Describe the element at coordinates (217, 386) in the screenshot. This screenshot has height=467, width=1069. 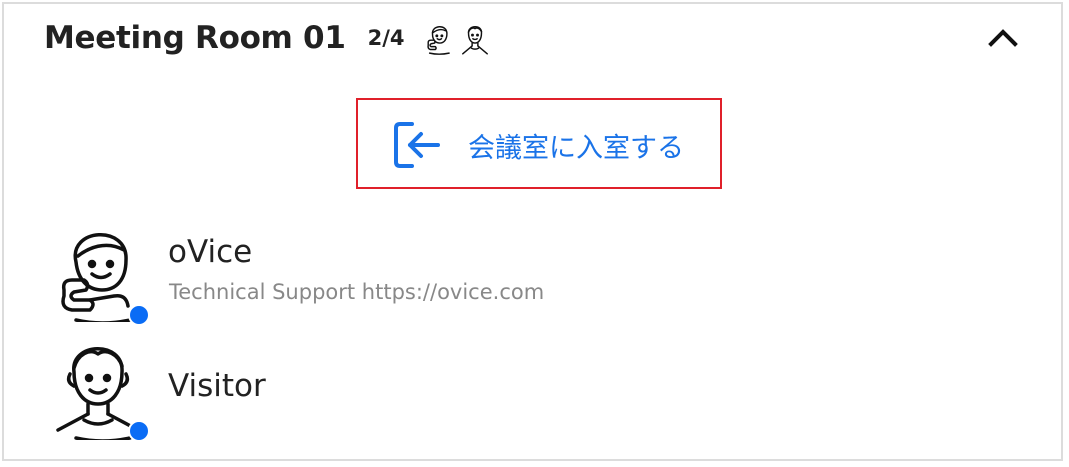
I see `member-name: Visitor` at that location.